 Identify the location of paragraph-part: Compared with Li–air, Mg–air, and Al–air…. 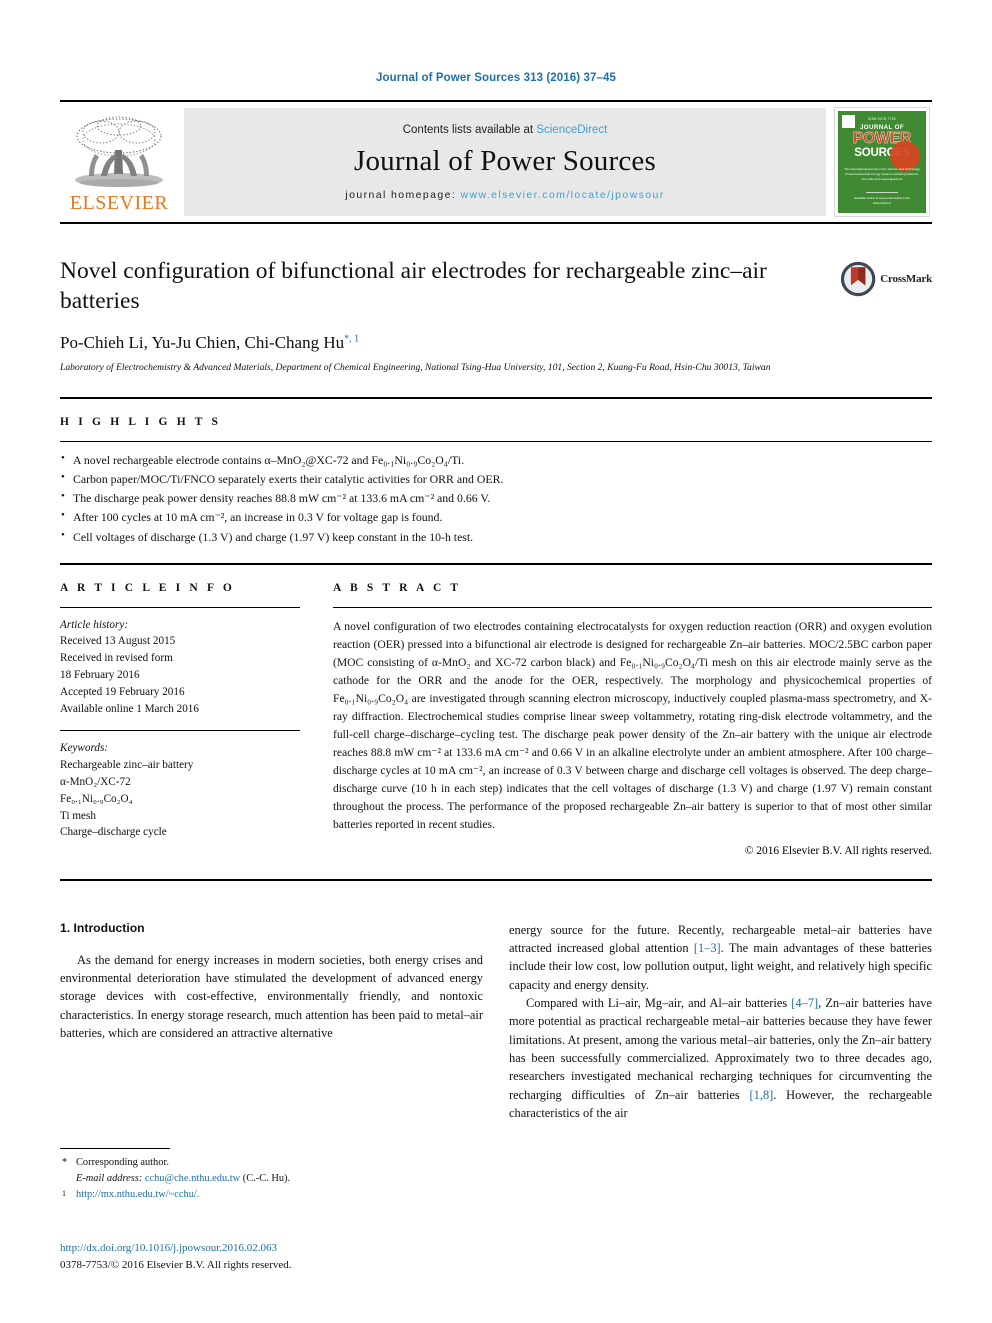
(659, 1002).